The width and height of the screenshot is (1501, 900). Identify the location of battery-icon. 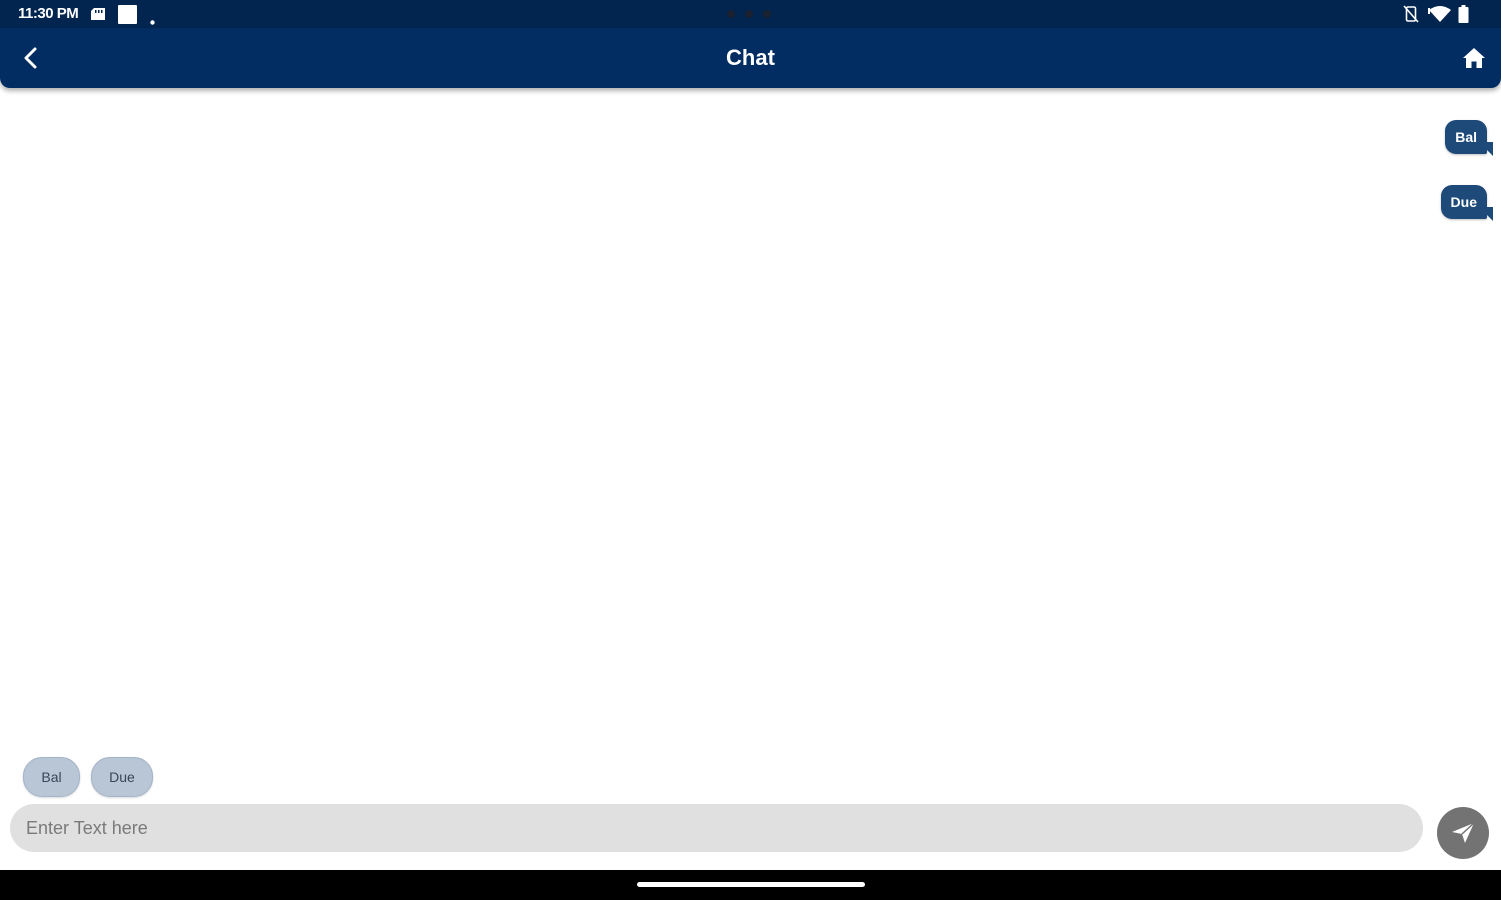
(1463, 16).